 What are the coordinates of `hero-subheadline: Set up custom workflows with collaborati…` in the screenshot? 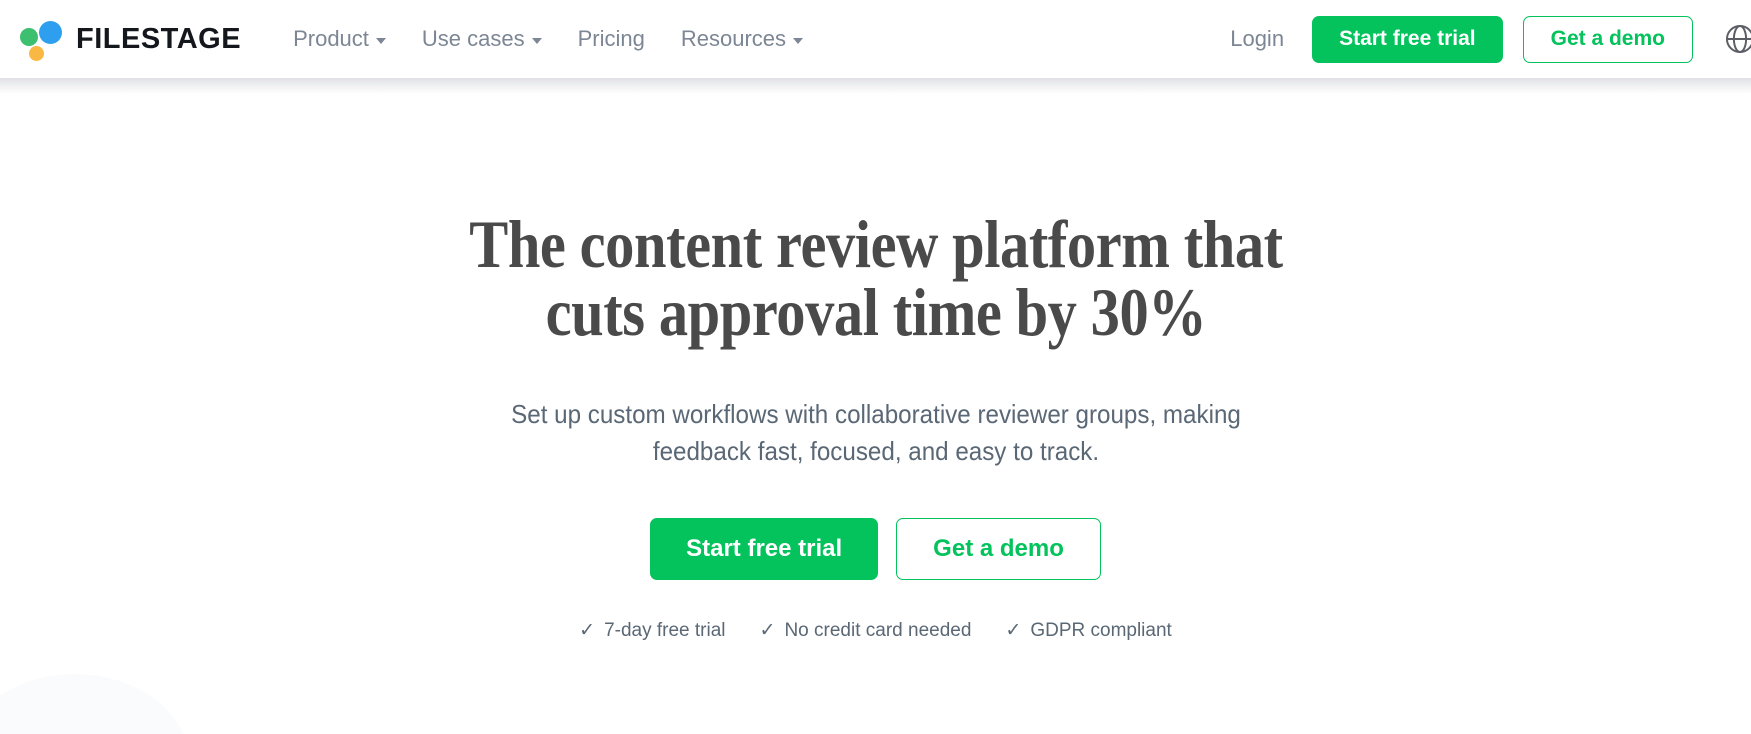 It's located at (875, 432).